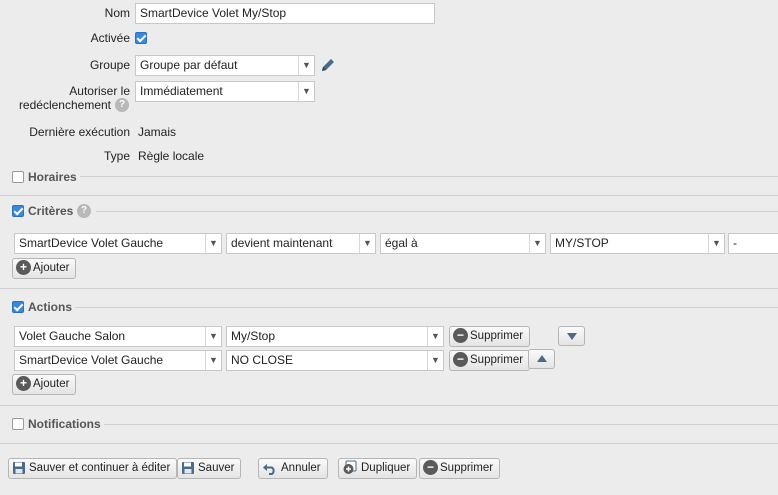 The height and width of the screenshot is (495, 778). I want to click on autoriser-label-line2: redéclenchement, so click(64, 105).